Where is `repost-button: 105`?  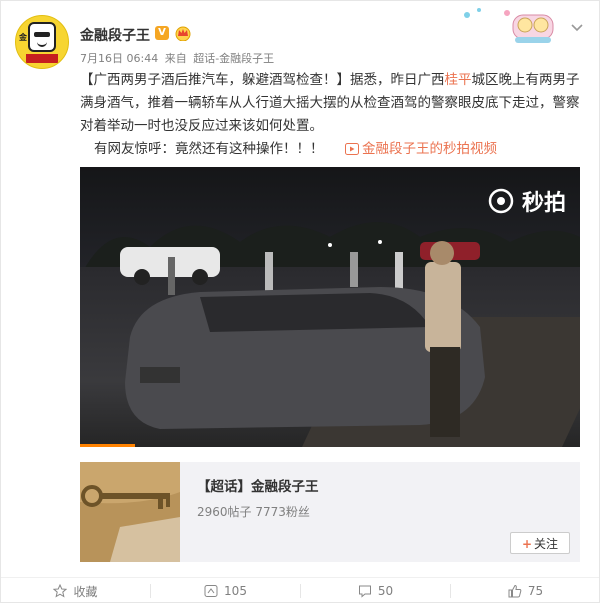 repost-button: 105 is located at coordinates (225, 591).